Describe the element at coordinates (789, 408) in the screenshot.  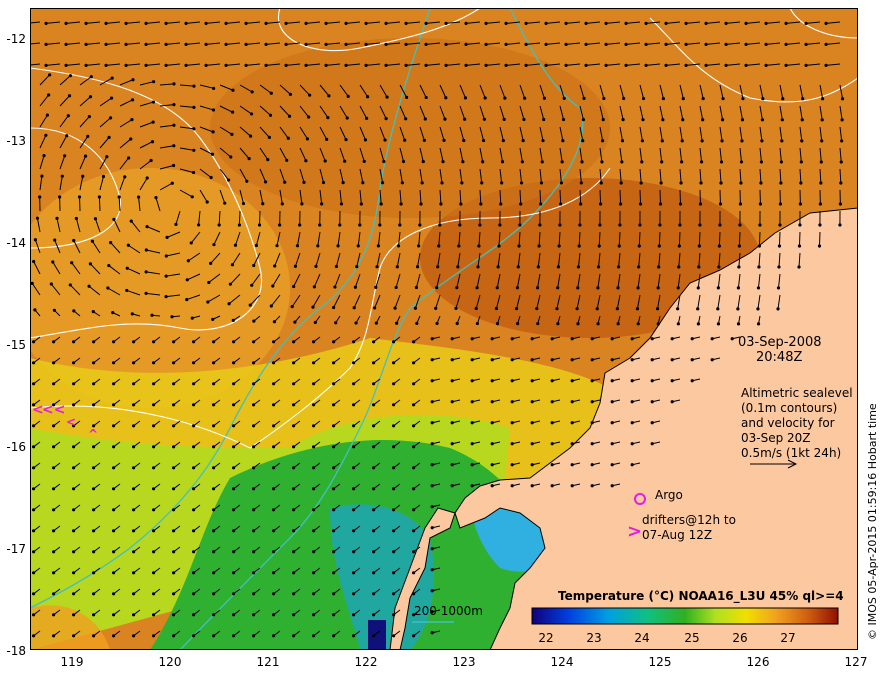
I see `altimetry-note-line: (0.1m contours)` at that location.